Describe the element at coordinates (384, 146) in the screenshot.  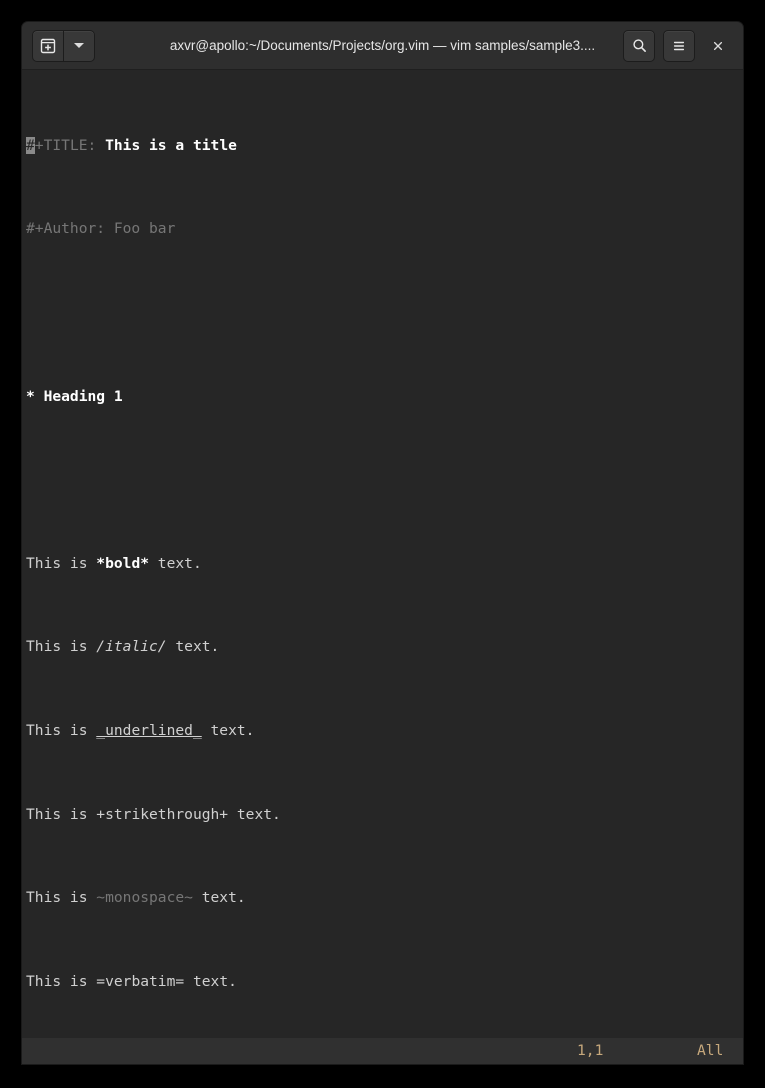
I see `buffer-line: #+TITLE: This is a title` at that location.